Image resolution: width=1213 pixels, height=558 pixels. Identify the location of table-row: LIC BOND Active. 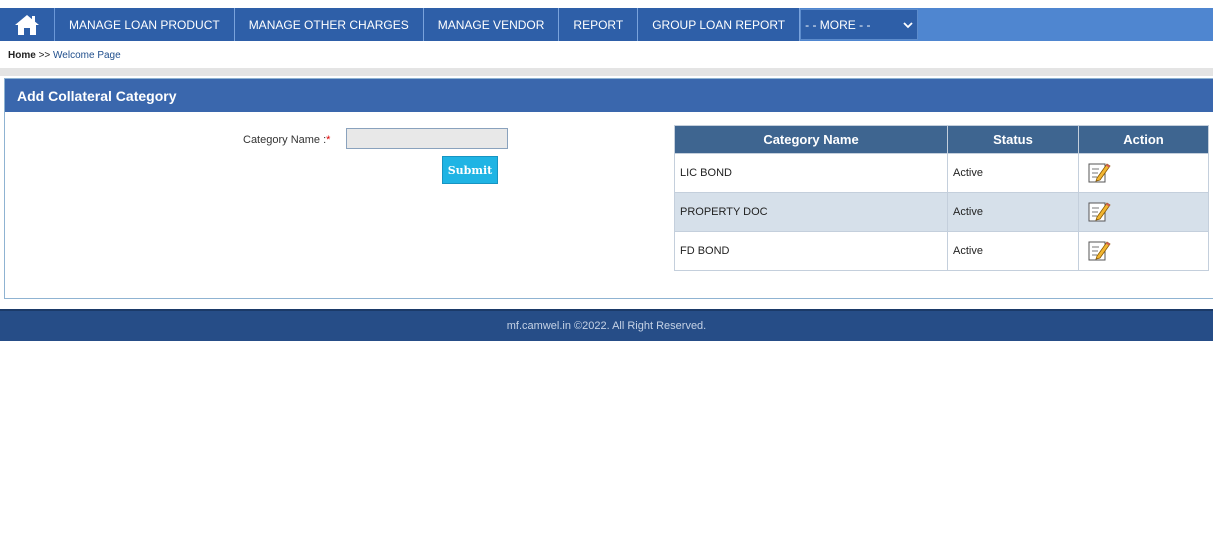
(941, 173).